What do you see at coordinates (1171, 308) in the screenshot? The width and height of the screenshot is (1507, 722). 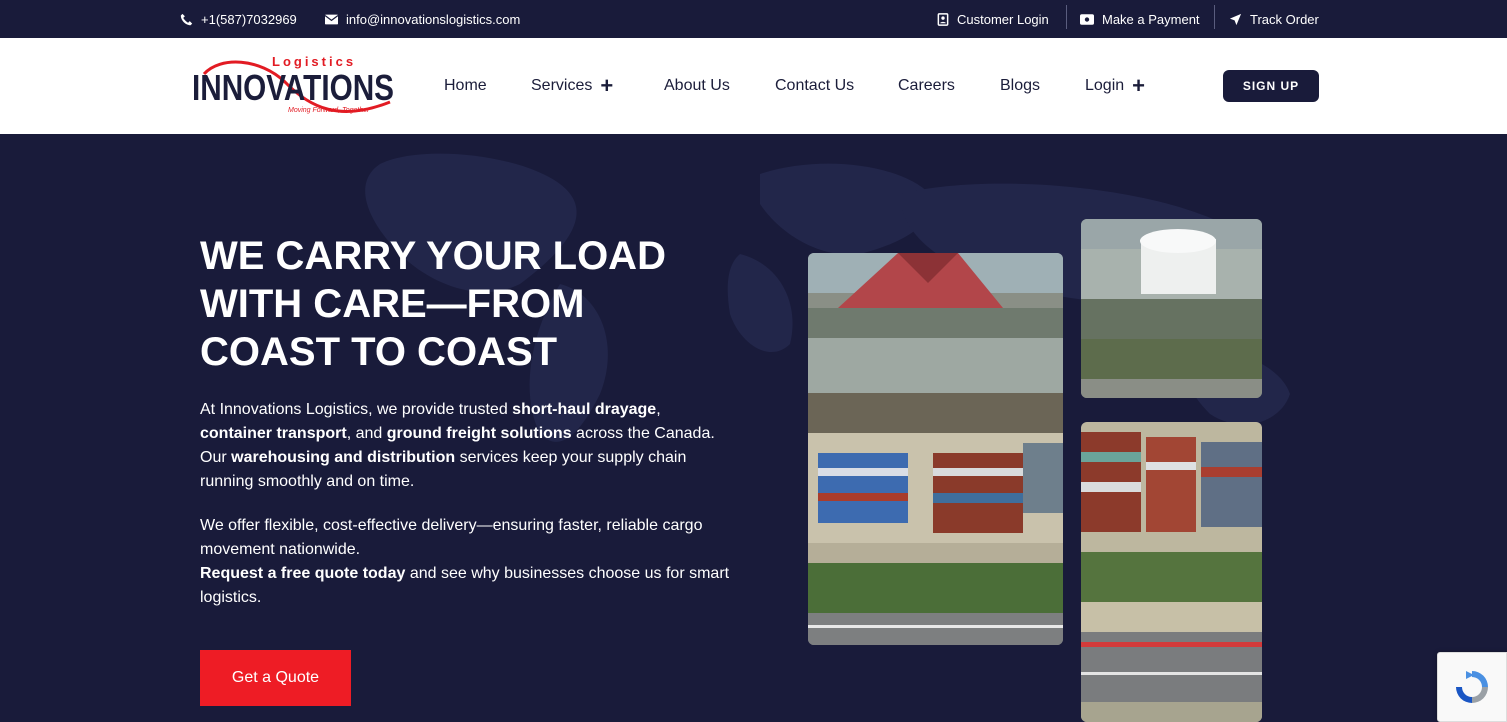 I see `lng-terminal-photo` at bounding box center [1171, 308].